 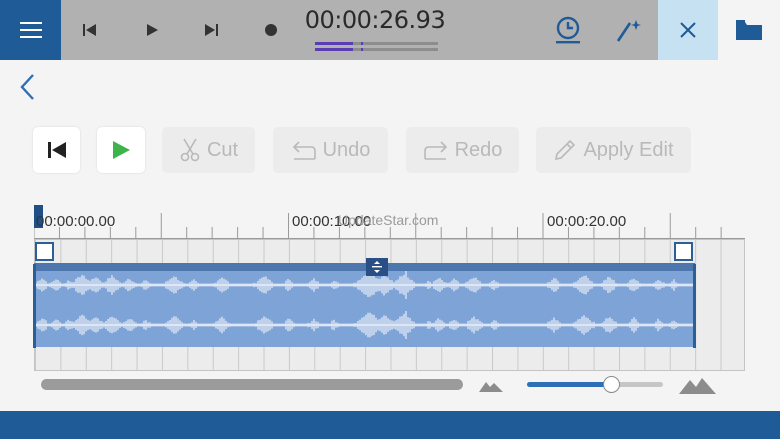 I want to click on undo-label: Undo, so click(x=346, y=149).